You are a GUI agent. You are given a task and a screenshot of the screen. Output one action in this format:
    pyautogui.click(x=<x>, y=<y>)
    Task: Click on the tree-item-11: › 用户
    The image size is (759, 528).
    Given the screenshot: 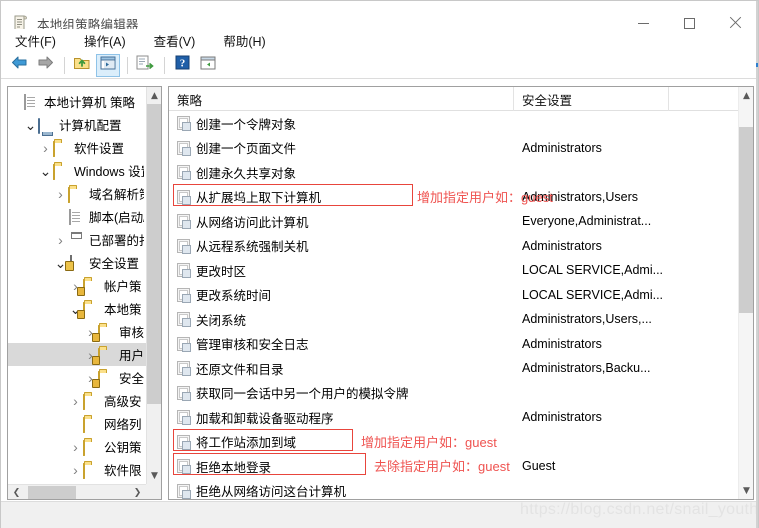 What is the action you would take?
    pyautogui.click(x=77, y=354)
    